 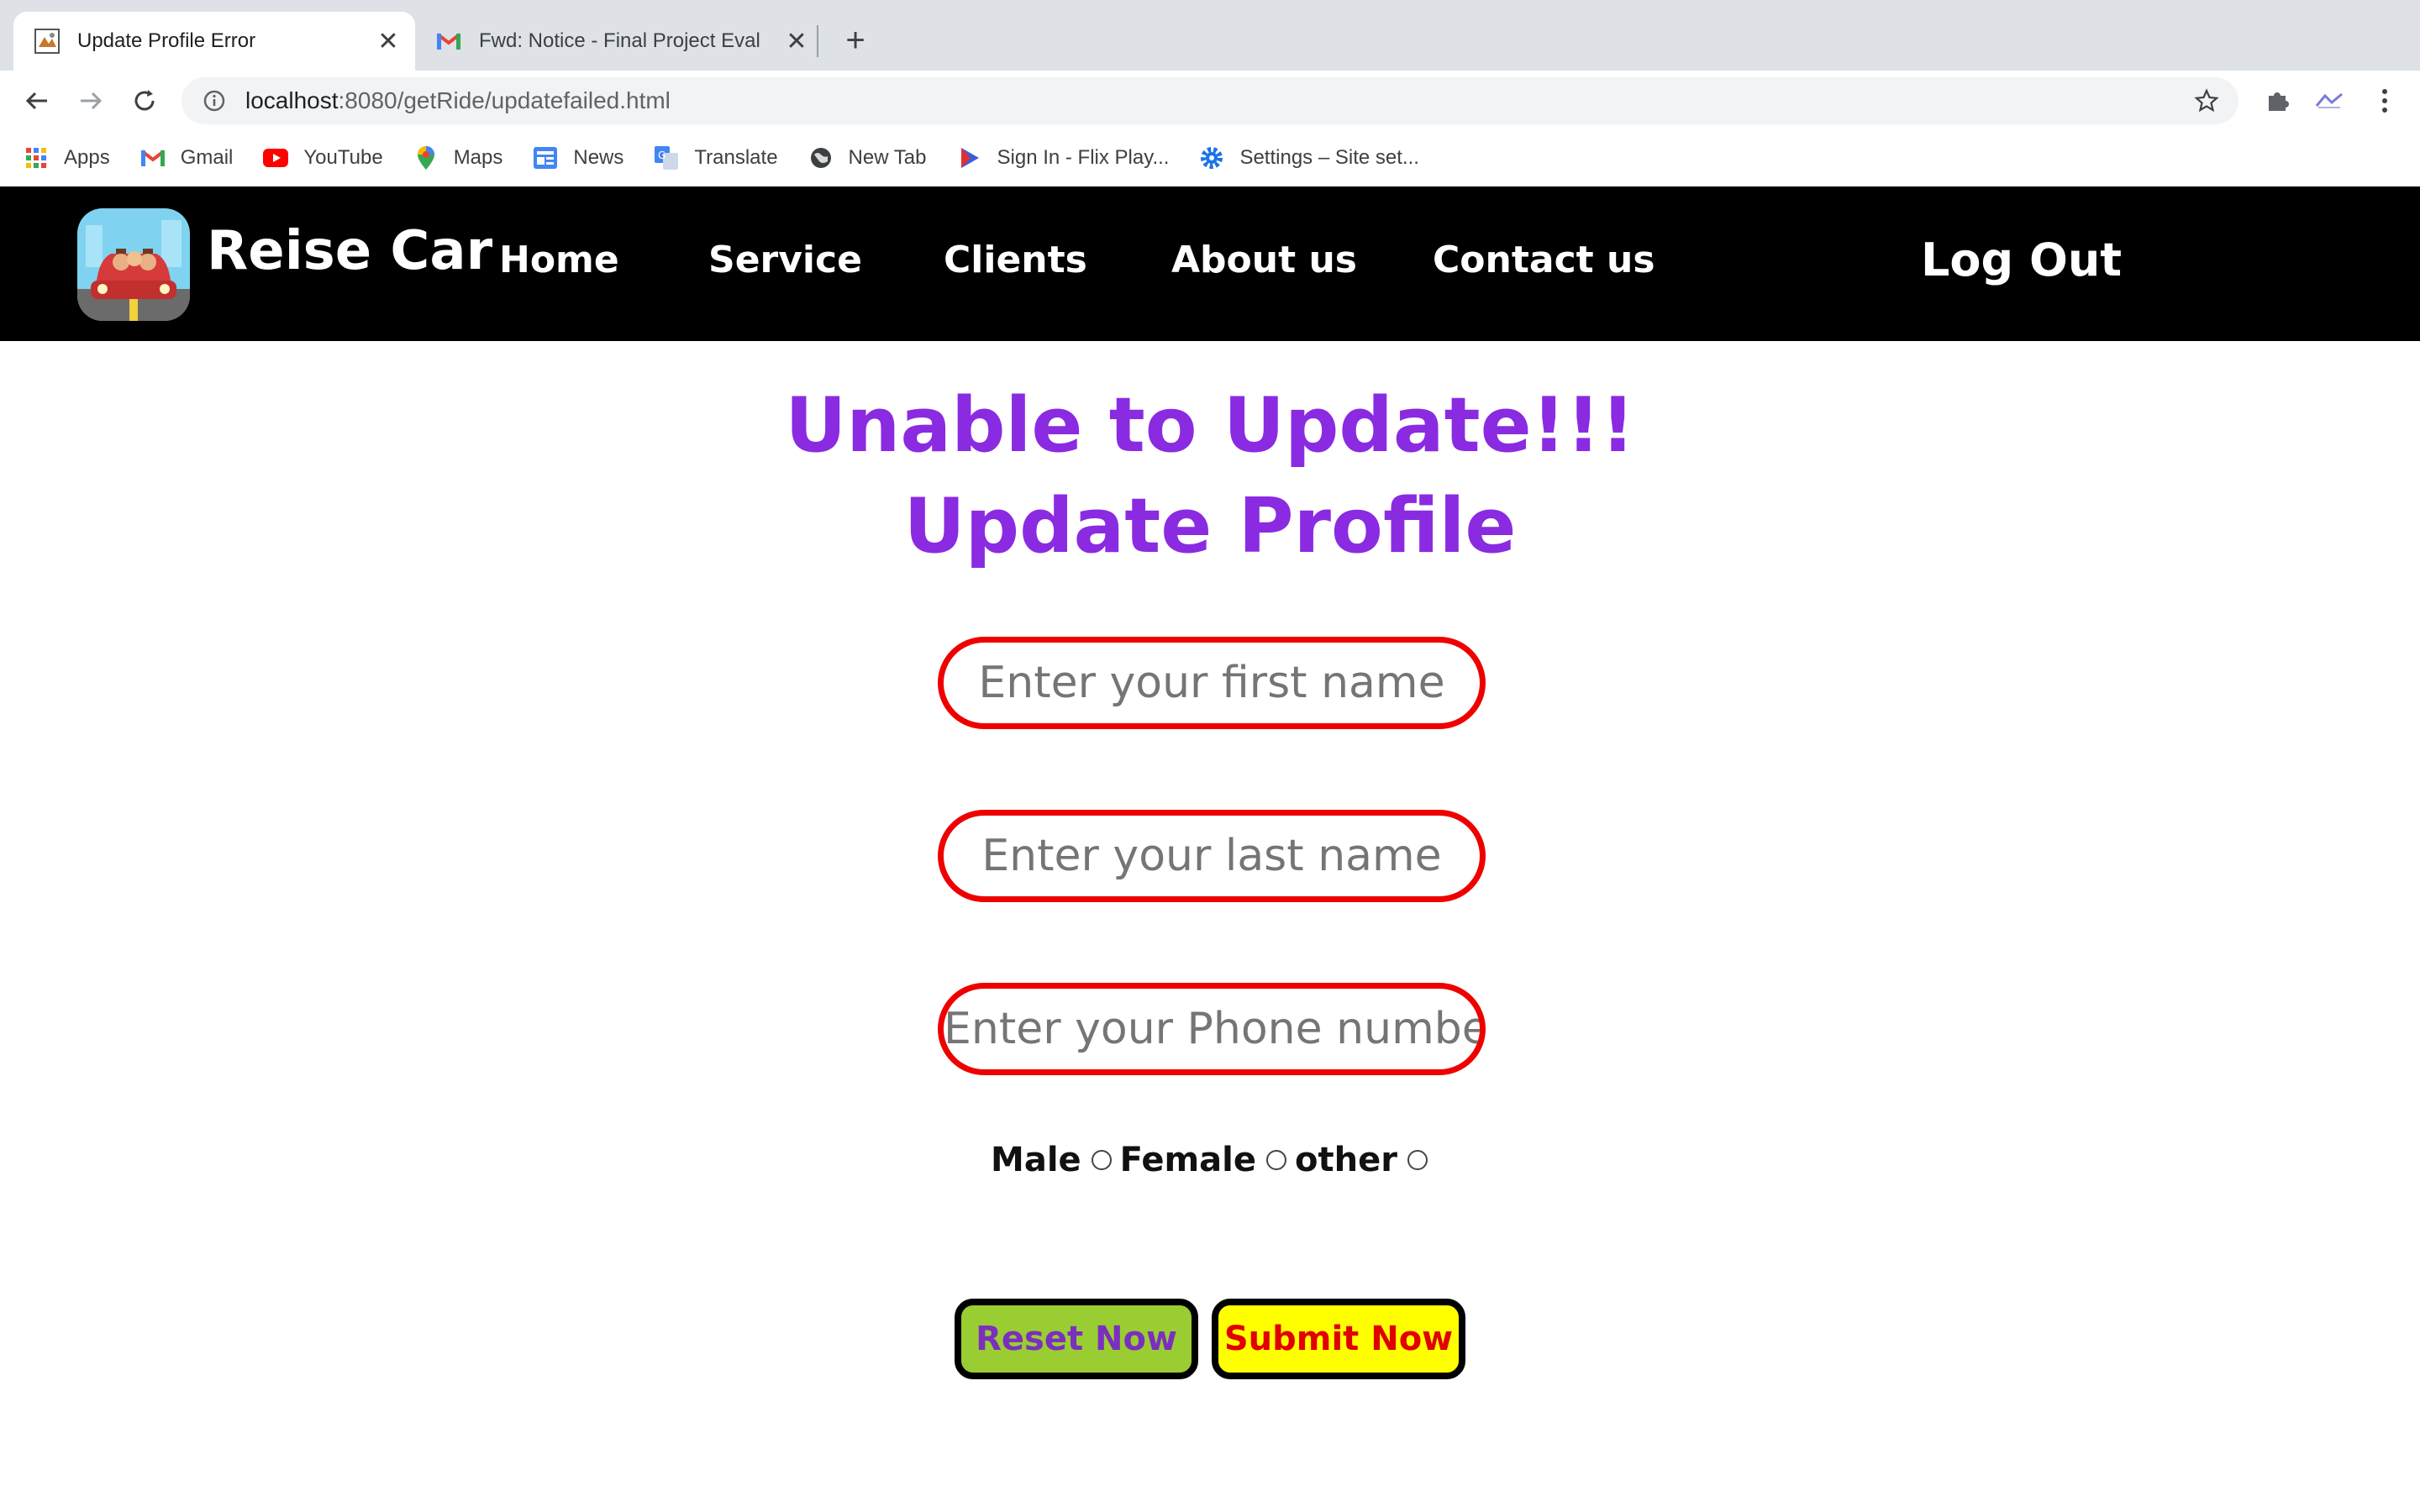 I want to click on form-title: Update Profile, so click(x=1210, y=526).